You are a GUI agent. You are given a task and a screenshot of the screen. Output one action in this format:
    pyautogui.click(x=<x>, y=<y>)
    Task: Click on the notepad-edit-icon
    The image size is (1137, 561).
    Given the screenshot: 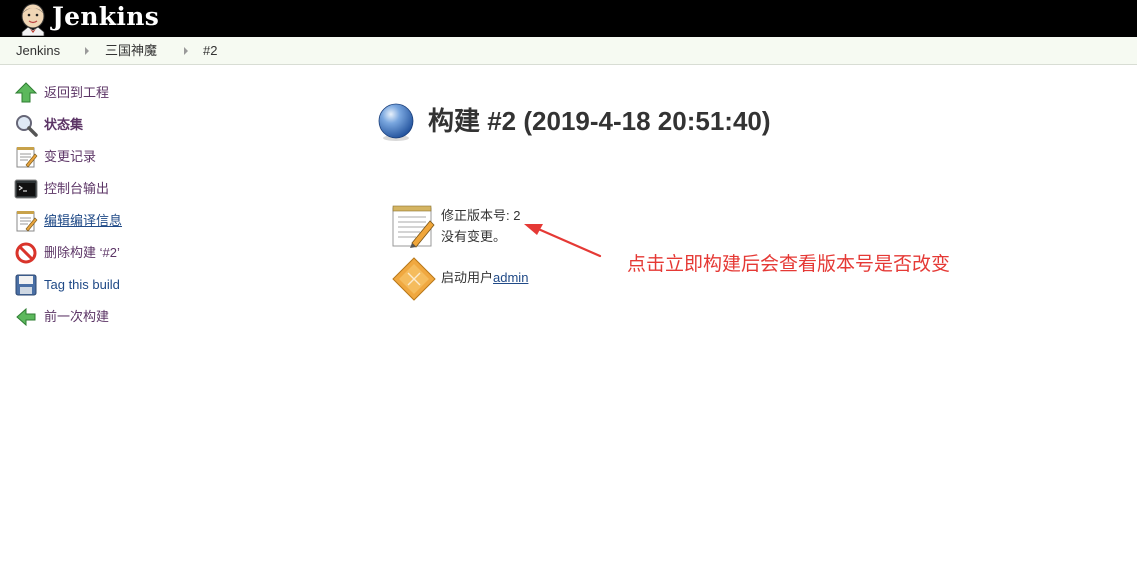 What is the action you would take?
    pyautogui.click(x=27, y=221)
    